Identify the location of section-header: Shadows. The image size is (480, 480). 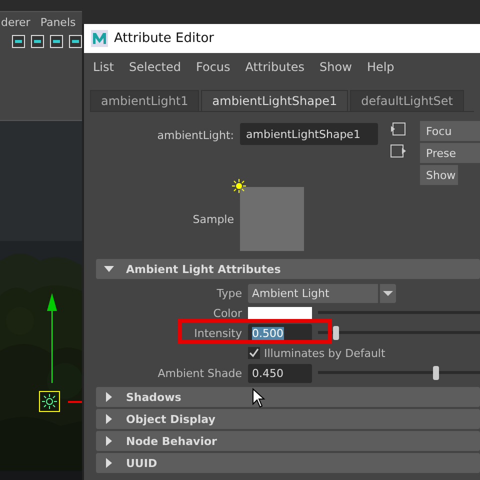
(288, 397).